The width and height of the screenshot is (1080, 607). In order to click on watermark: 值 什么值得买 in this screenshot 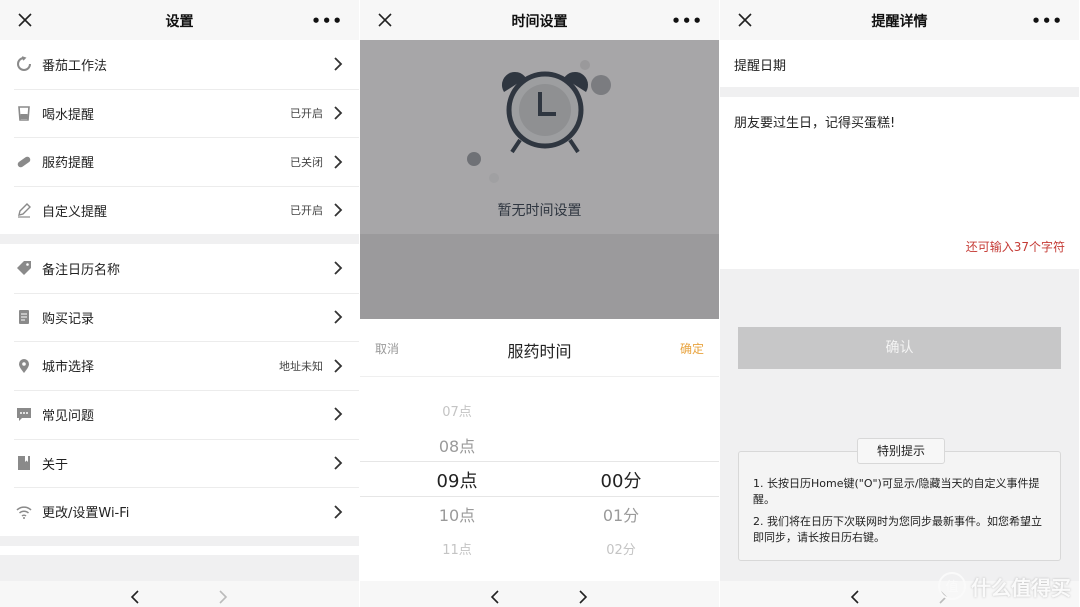, I will do `click(1004, 586)`.